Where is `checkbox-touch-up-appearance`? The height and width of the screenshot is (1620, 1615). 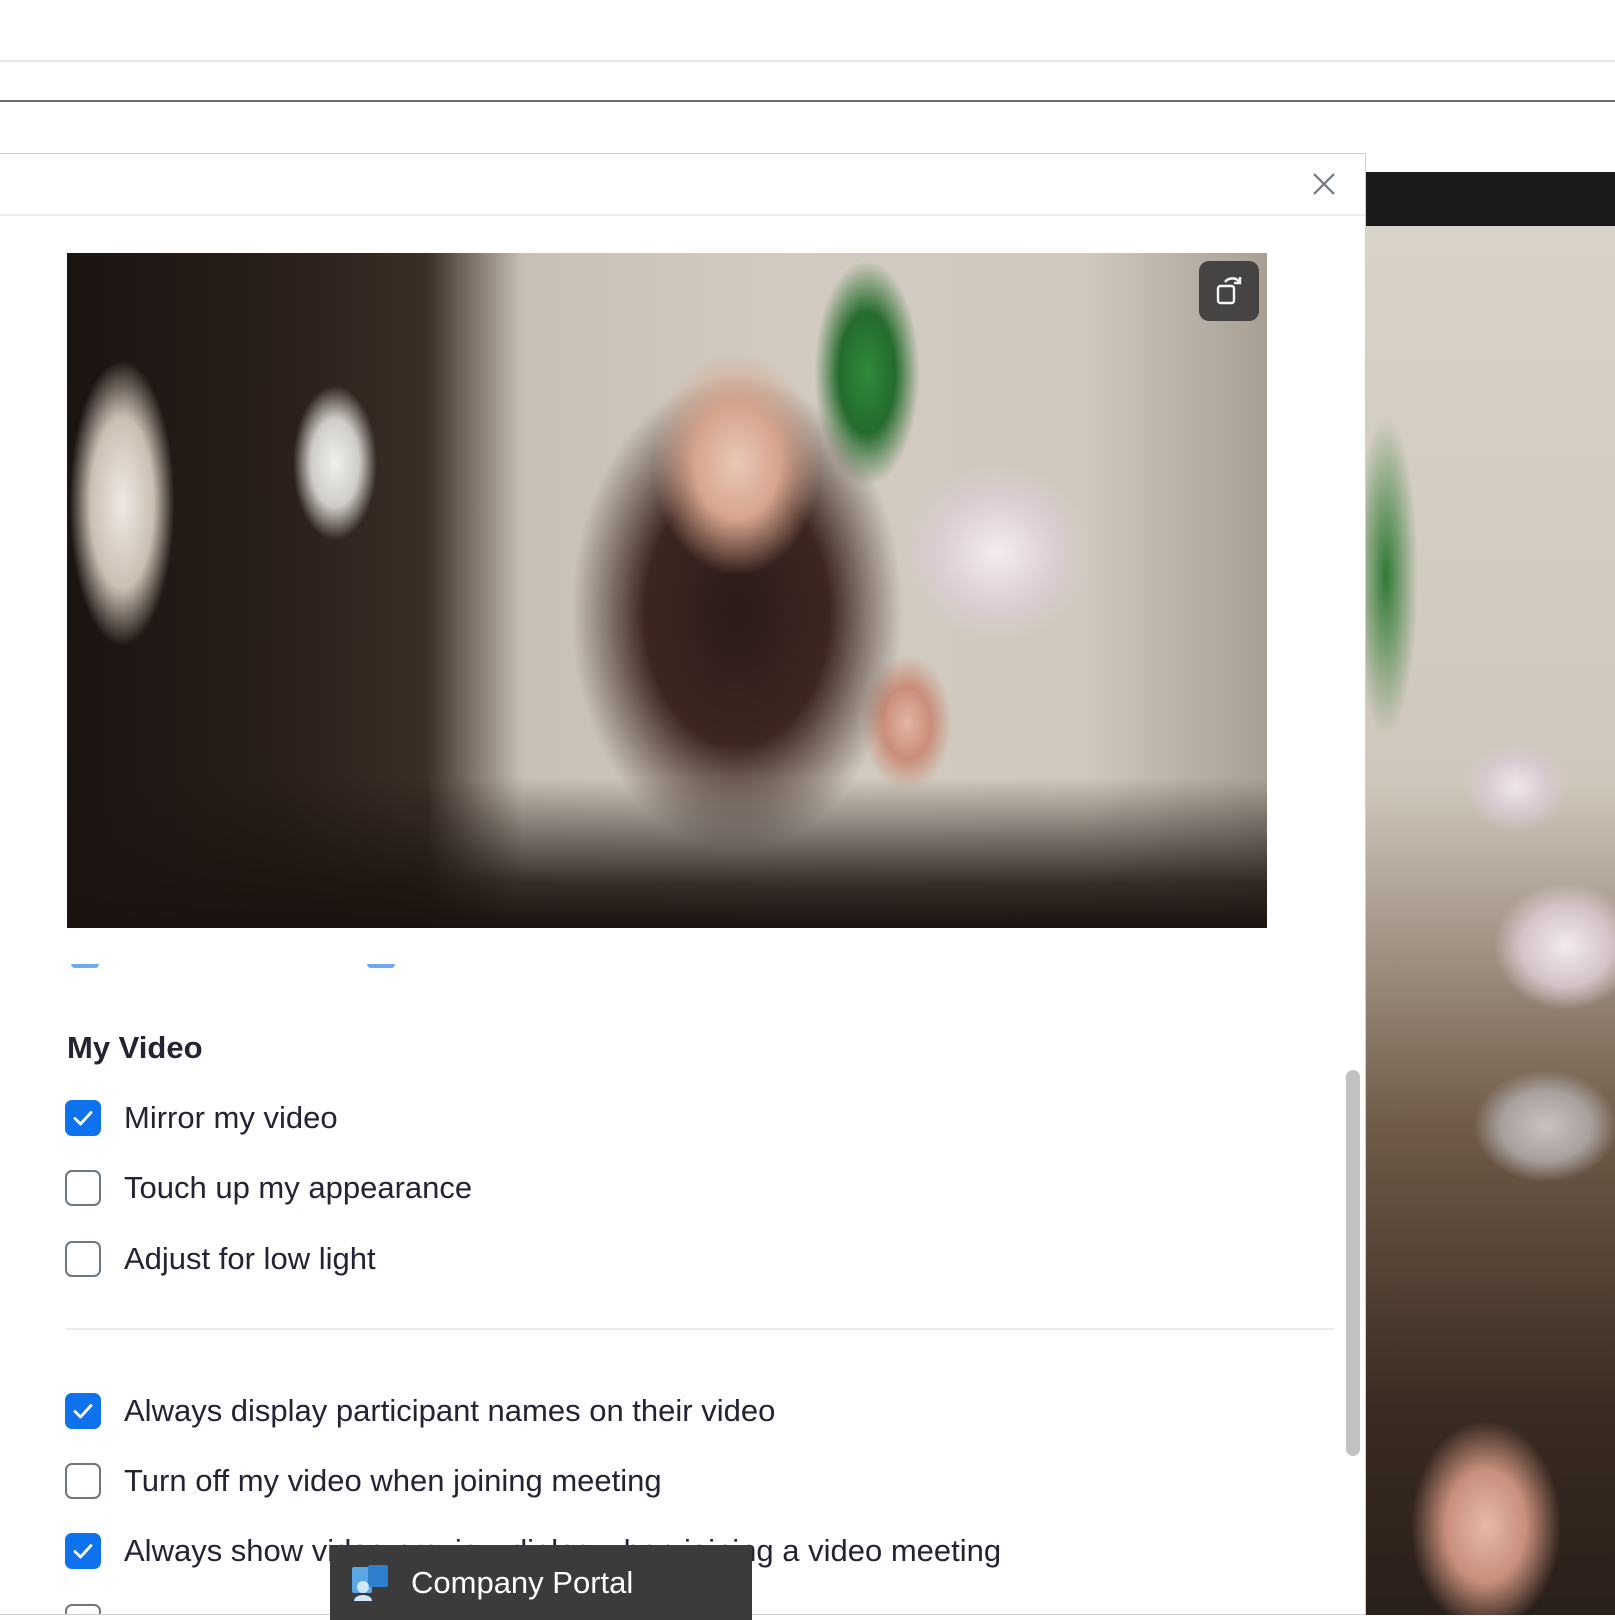 checkbox-touch-up-appearance is located at coordinates (83, 1188).